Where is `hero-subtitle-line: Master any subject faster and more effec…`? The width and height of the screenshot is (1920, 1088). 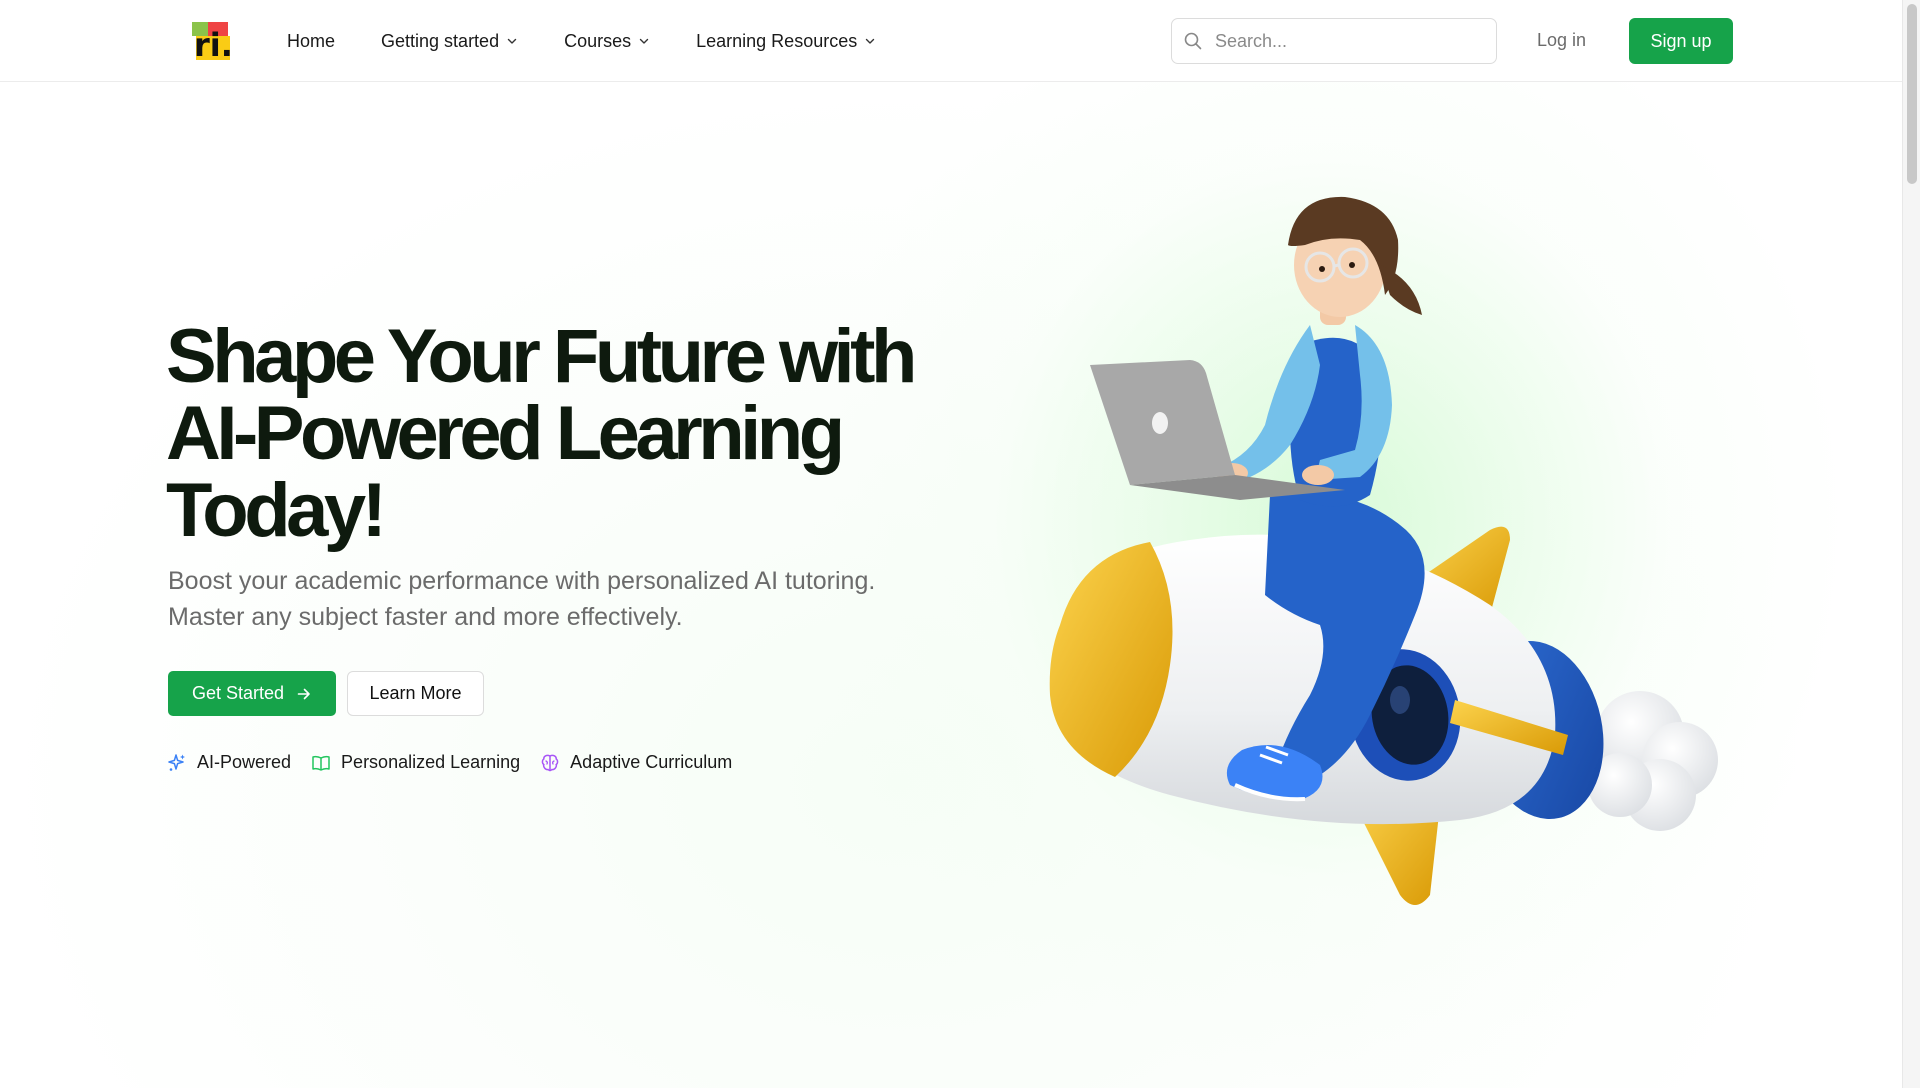 hero-subtitle-line: Master any subject faster and more effec… is located at coordinates (425, 617).